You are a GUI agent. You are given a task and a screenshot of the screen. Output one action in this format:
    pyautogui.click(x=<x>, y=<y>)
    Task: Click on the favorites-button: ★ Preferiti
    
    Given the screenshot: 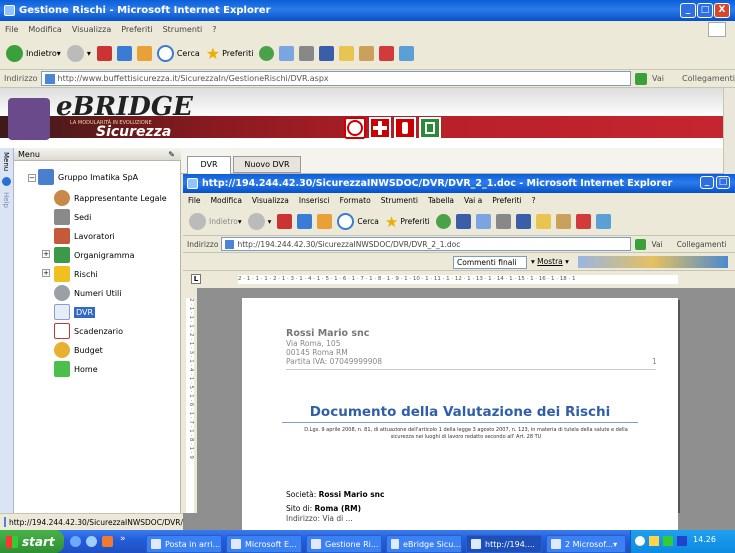 What is the action you would take?
    pyautogui.click(x=230, y=53)
    